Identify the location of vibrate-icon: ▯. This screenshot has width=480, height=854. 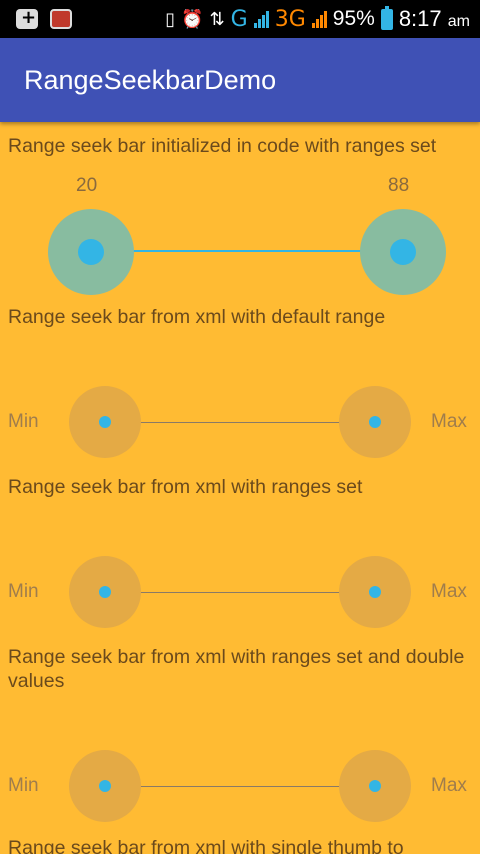
(170, 19).